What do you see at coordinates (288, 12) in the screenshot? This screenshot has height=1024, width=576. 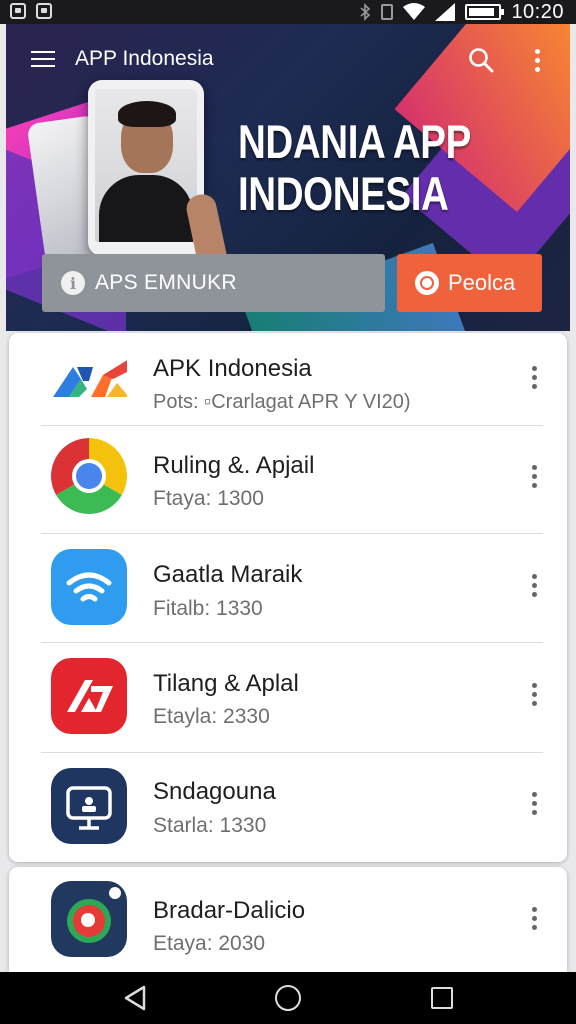 I see `status-bar: 10:20` at bounding box center [288, 12].